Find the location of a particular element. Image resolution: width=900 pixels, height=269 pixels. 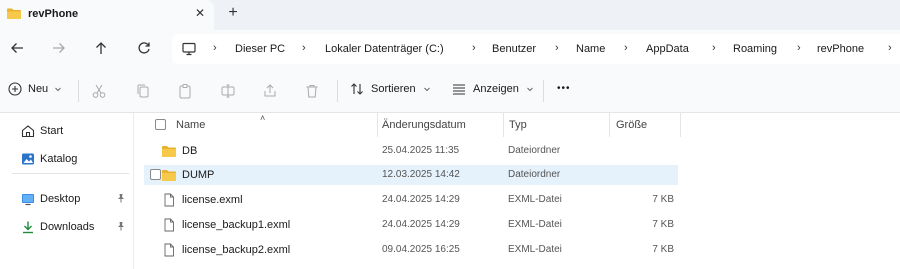

downloads-icon is located at coordinates (28, 227).